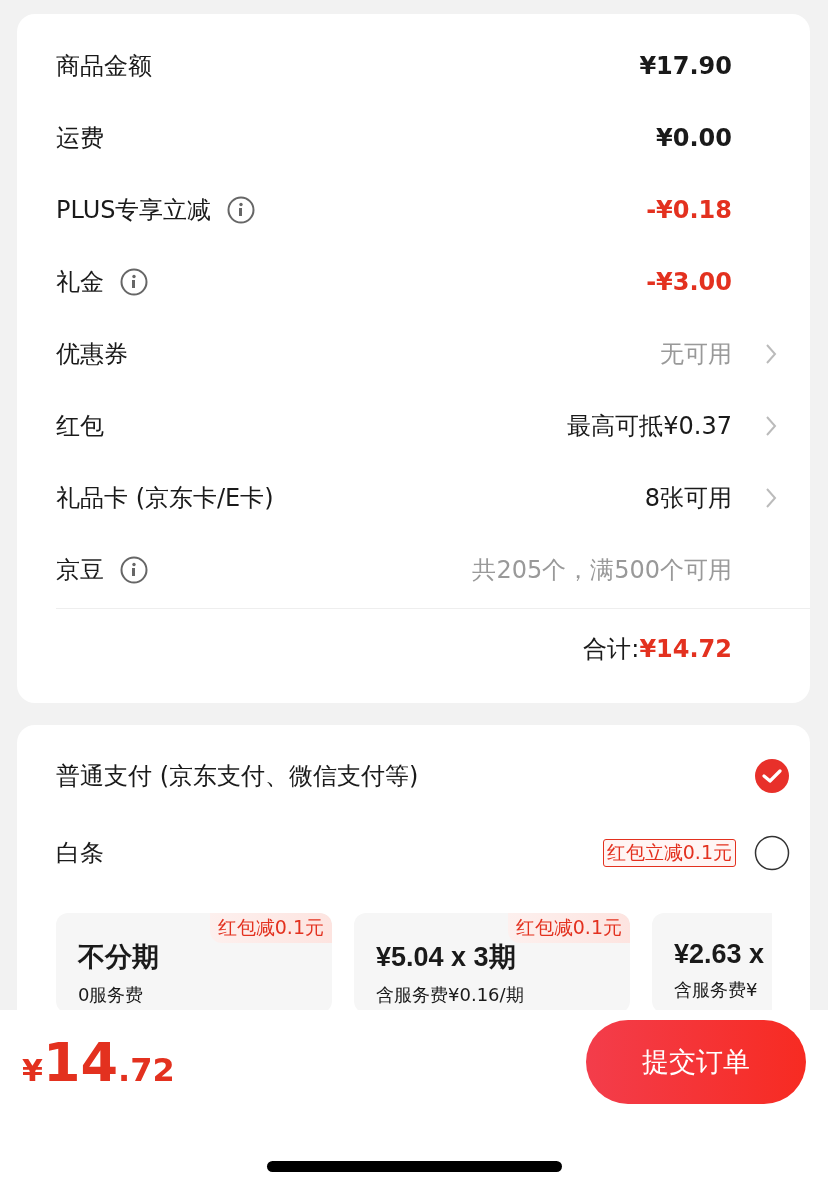 The height and width of the screenshot is (1189, 828). What do you see at coordinates (689, 282) in the screenshot?
I see `row-value: -¥3.00` at bounding box center [689, 282].